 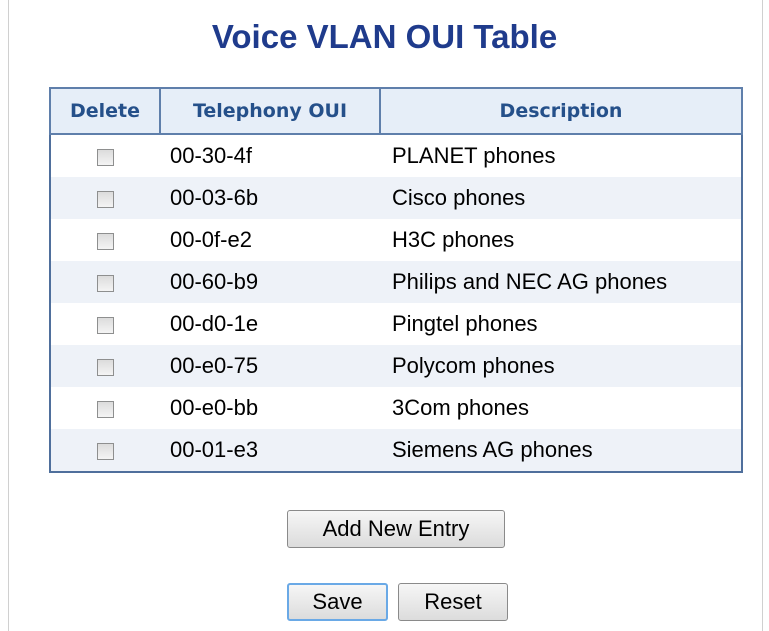 I want to click on description-cell: Cisco phones, so click(x=561, y=198).